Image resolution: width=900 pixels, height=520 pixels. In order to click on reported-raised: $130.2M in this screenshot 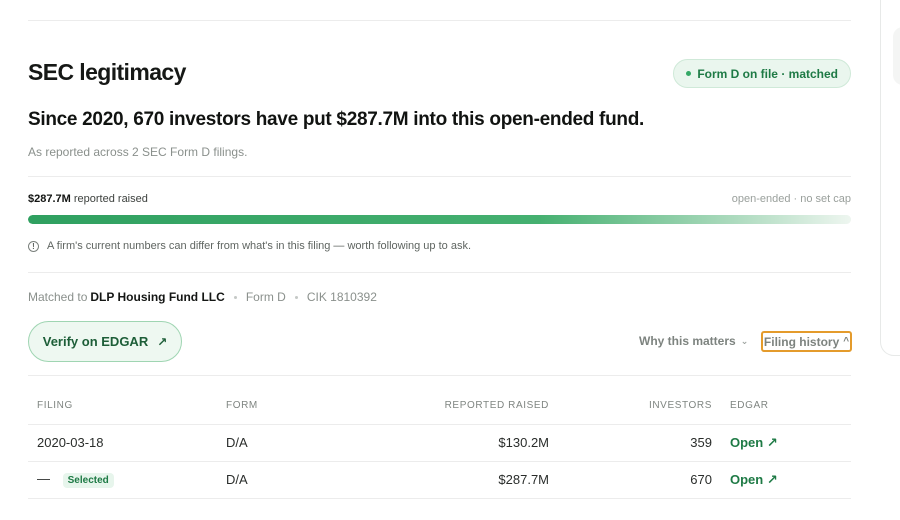, I will do `click(477, 443)`.